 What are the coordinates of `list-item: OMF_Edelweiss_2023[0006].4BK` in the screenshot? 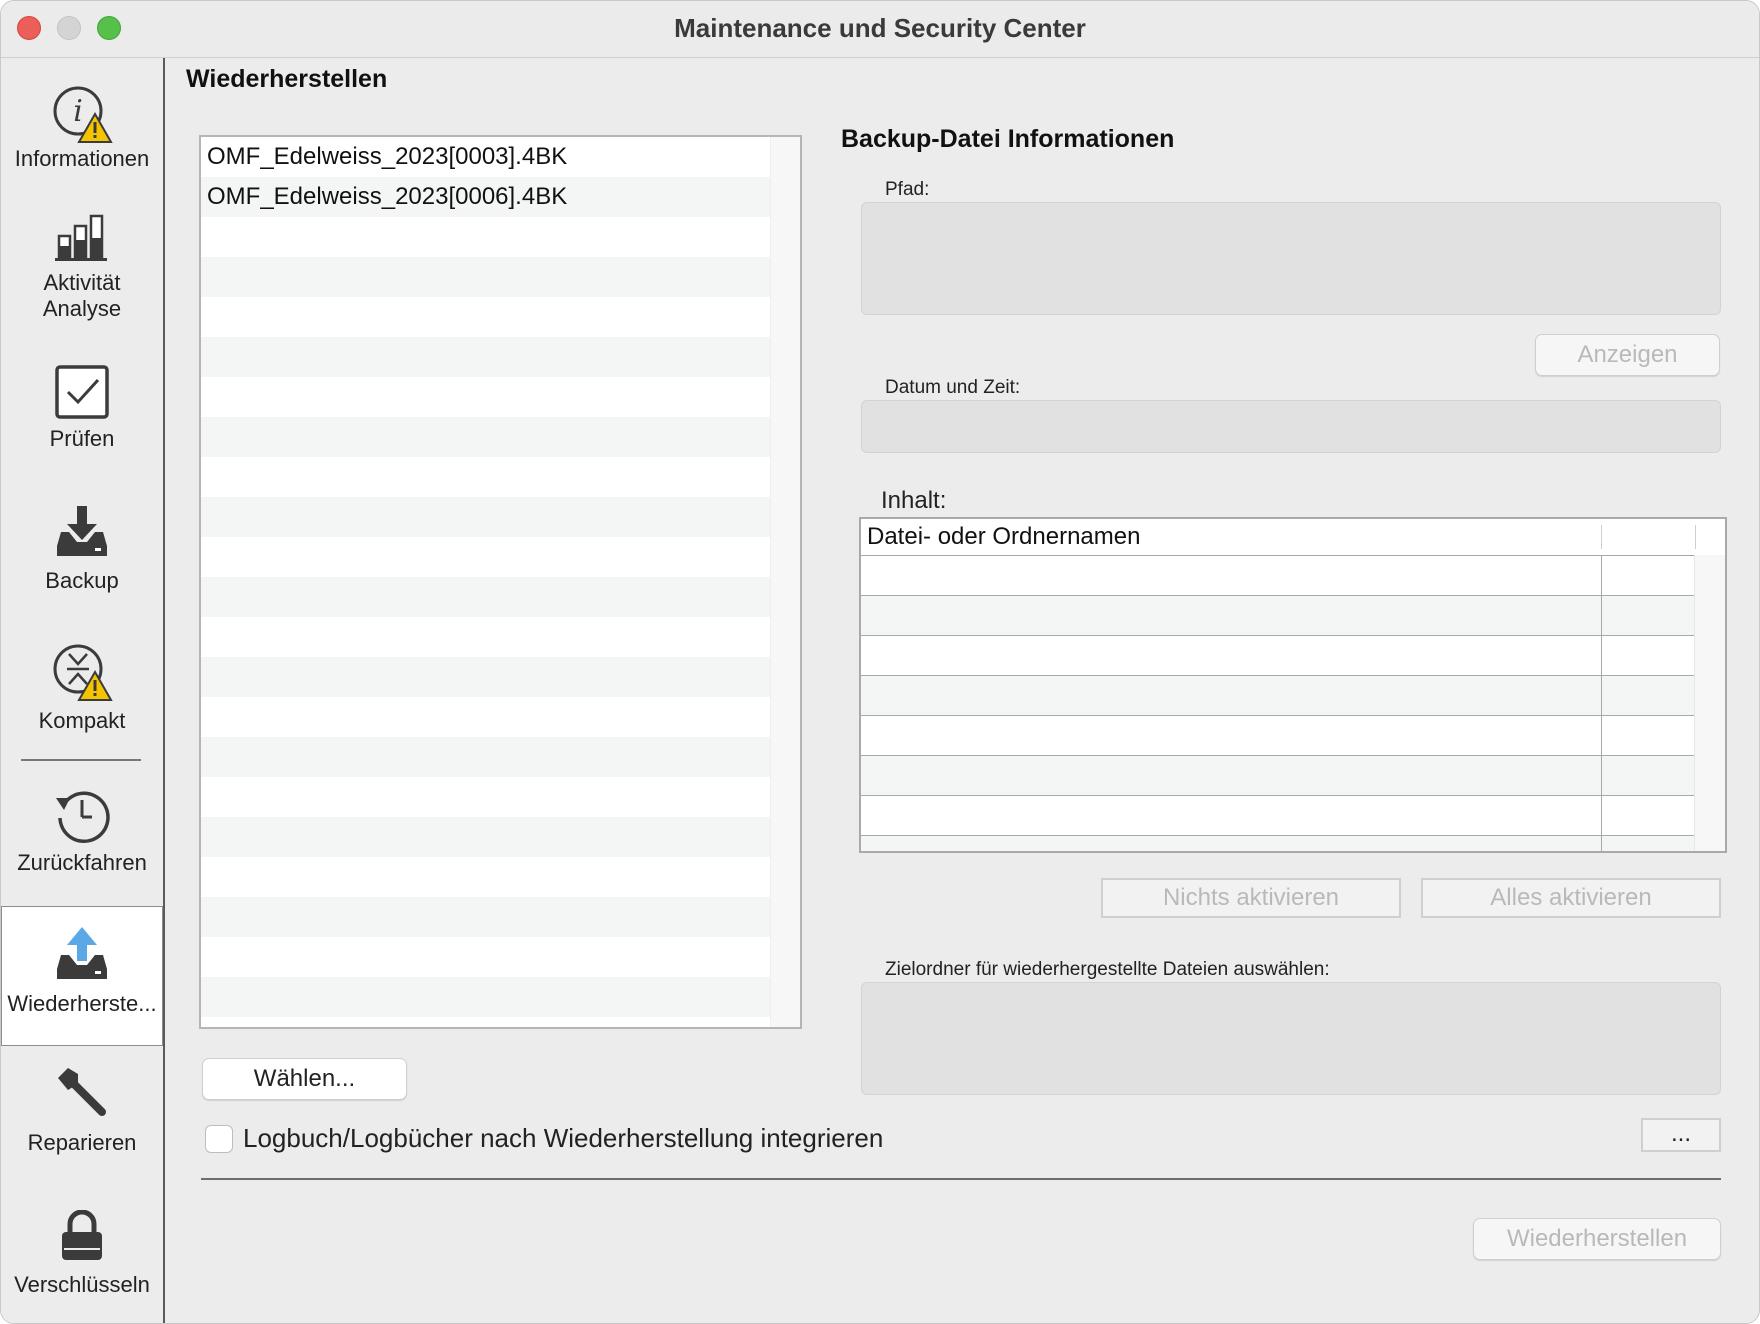 It's located at (487, 197).